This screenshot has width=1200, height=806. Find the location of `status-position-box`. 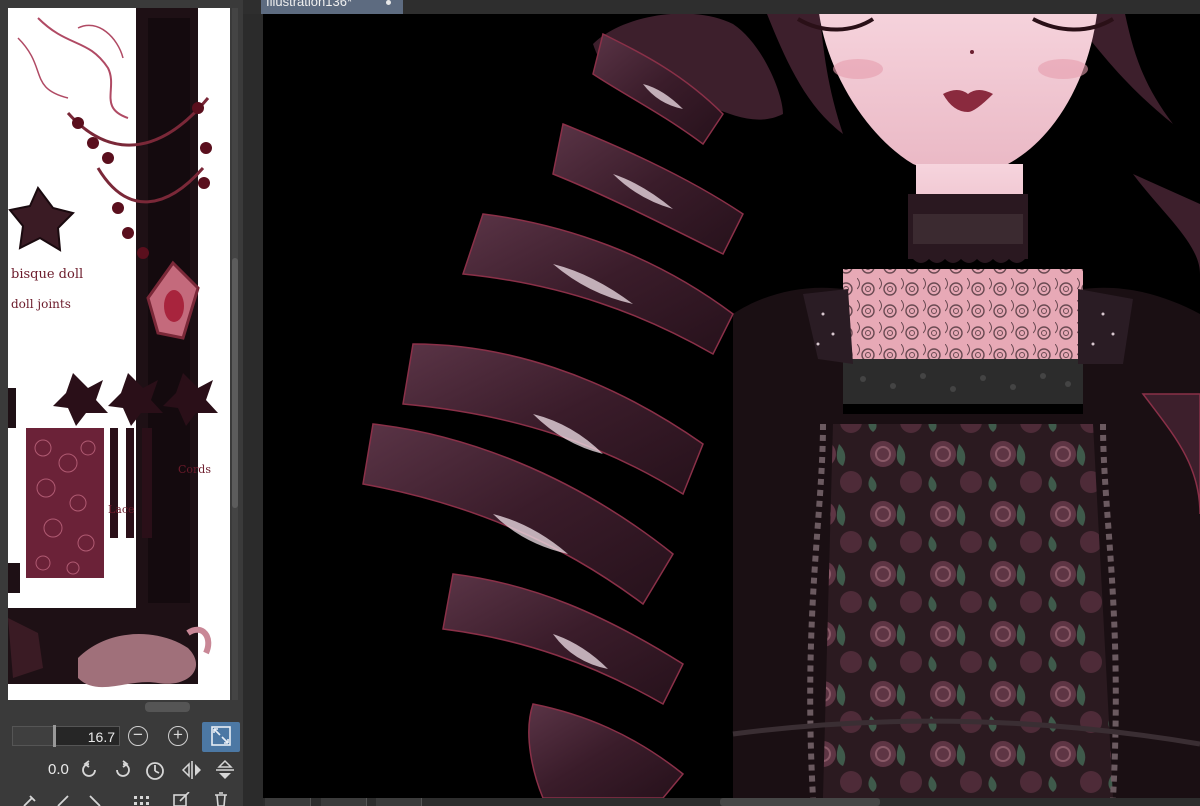

status-position-box is located at coordinates (399, 802).